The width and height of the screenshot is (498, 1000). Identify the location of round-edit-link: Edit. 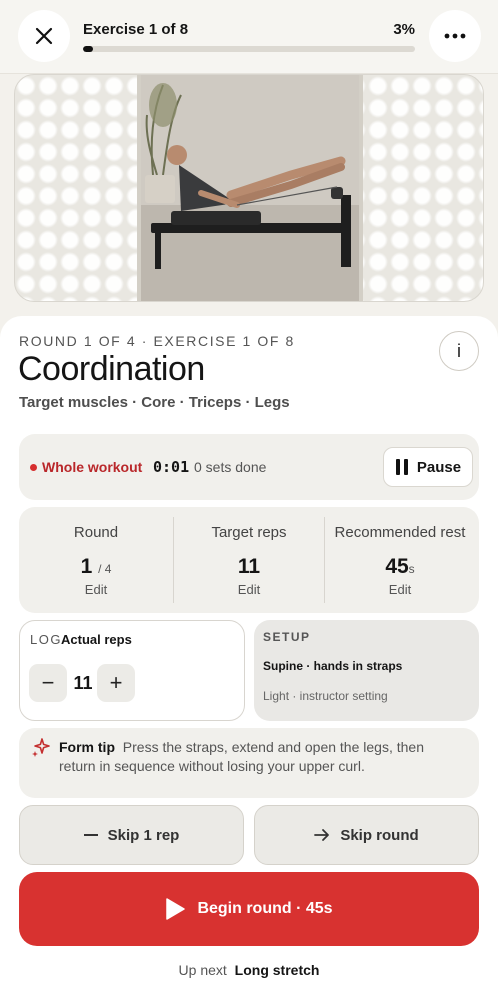
(96, 589).